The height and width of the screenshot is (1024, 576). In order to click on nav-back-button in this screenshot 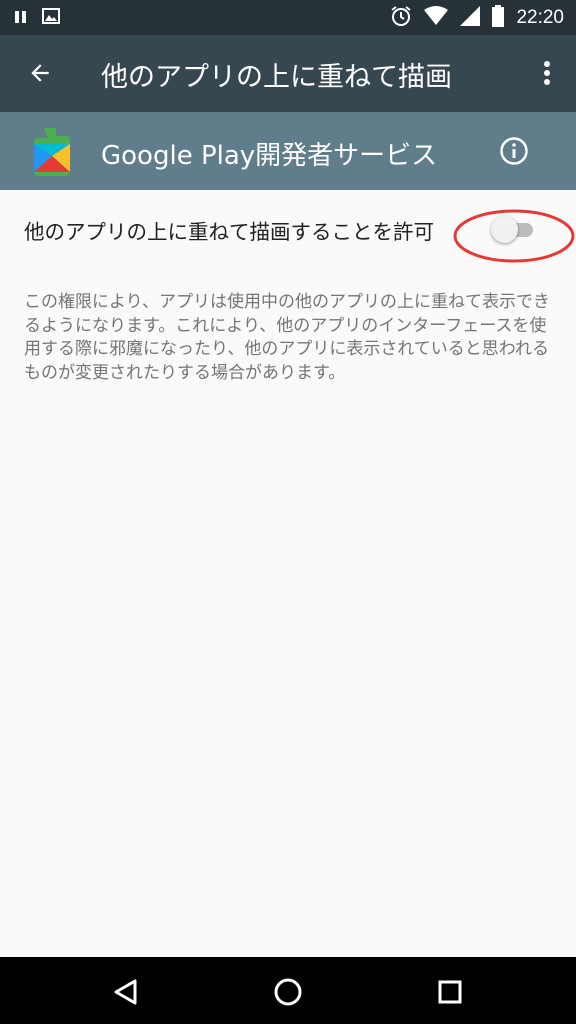, I will do `click(126, 992)`.